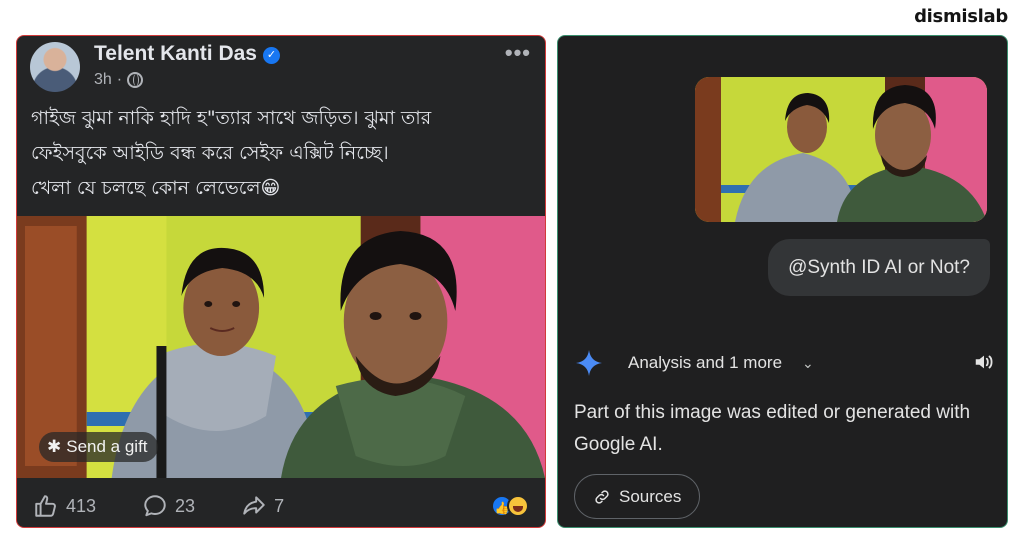  What do you see at coordinates (281, 66) in the screenshot?
I see `post-header: Telent Kanti Das ✓ 3h · •••` at bounding box center [281, 66].